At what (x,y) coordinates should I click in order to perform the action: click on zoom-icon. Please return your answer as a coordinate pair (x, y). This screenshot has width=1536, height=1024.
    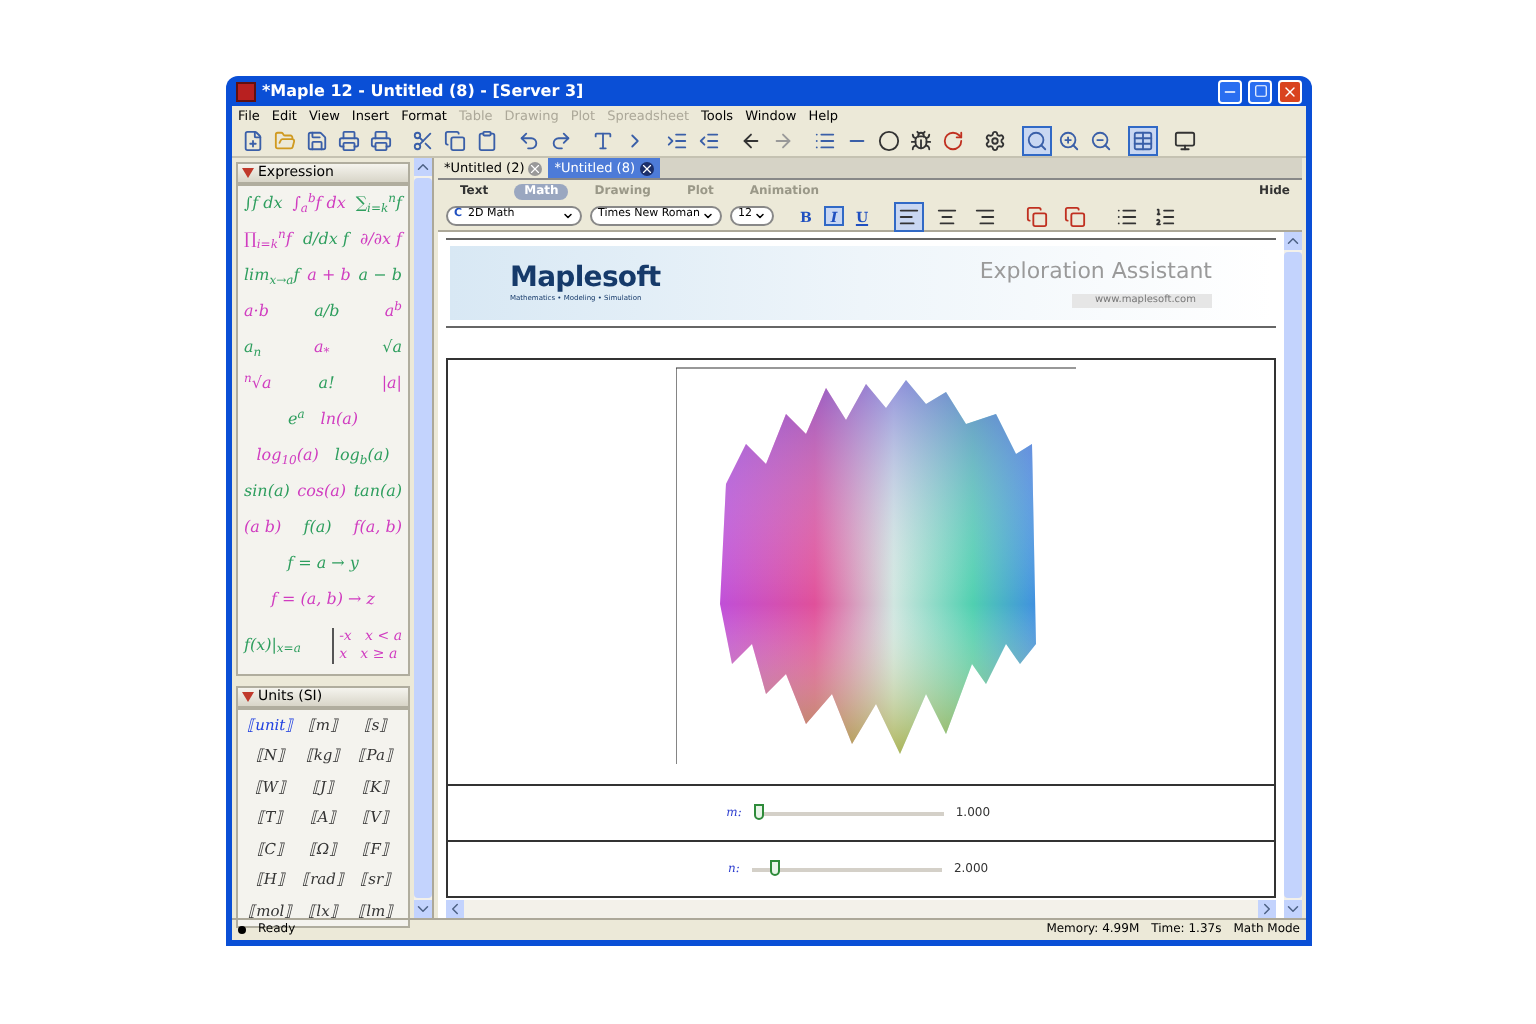
    Looking at the image, I should click on (1037, 141).